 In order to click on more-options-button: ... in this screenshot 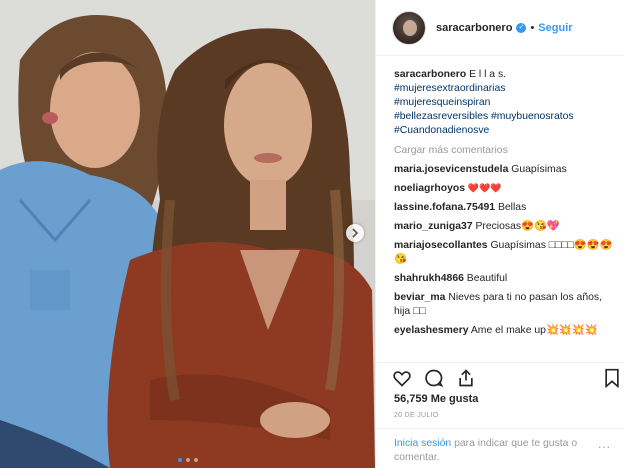, I will do `click(604, 444)`.